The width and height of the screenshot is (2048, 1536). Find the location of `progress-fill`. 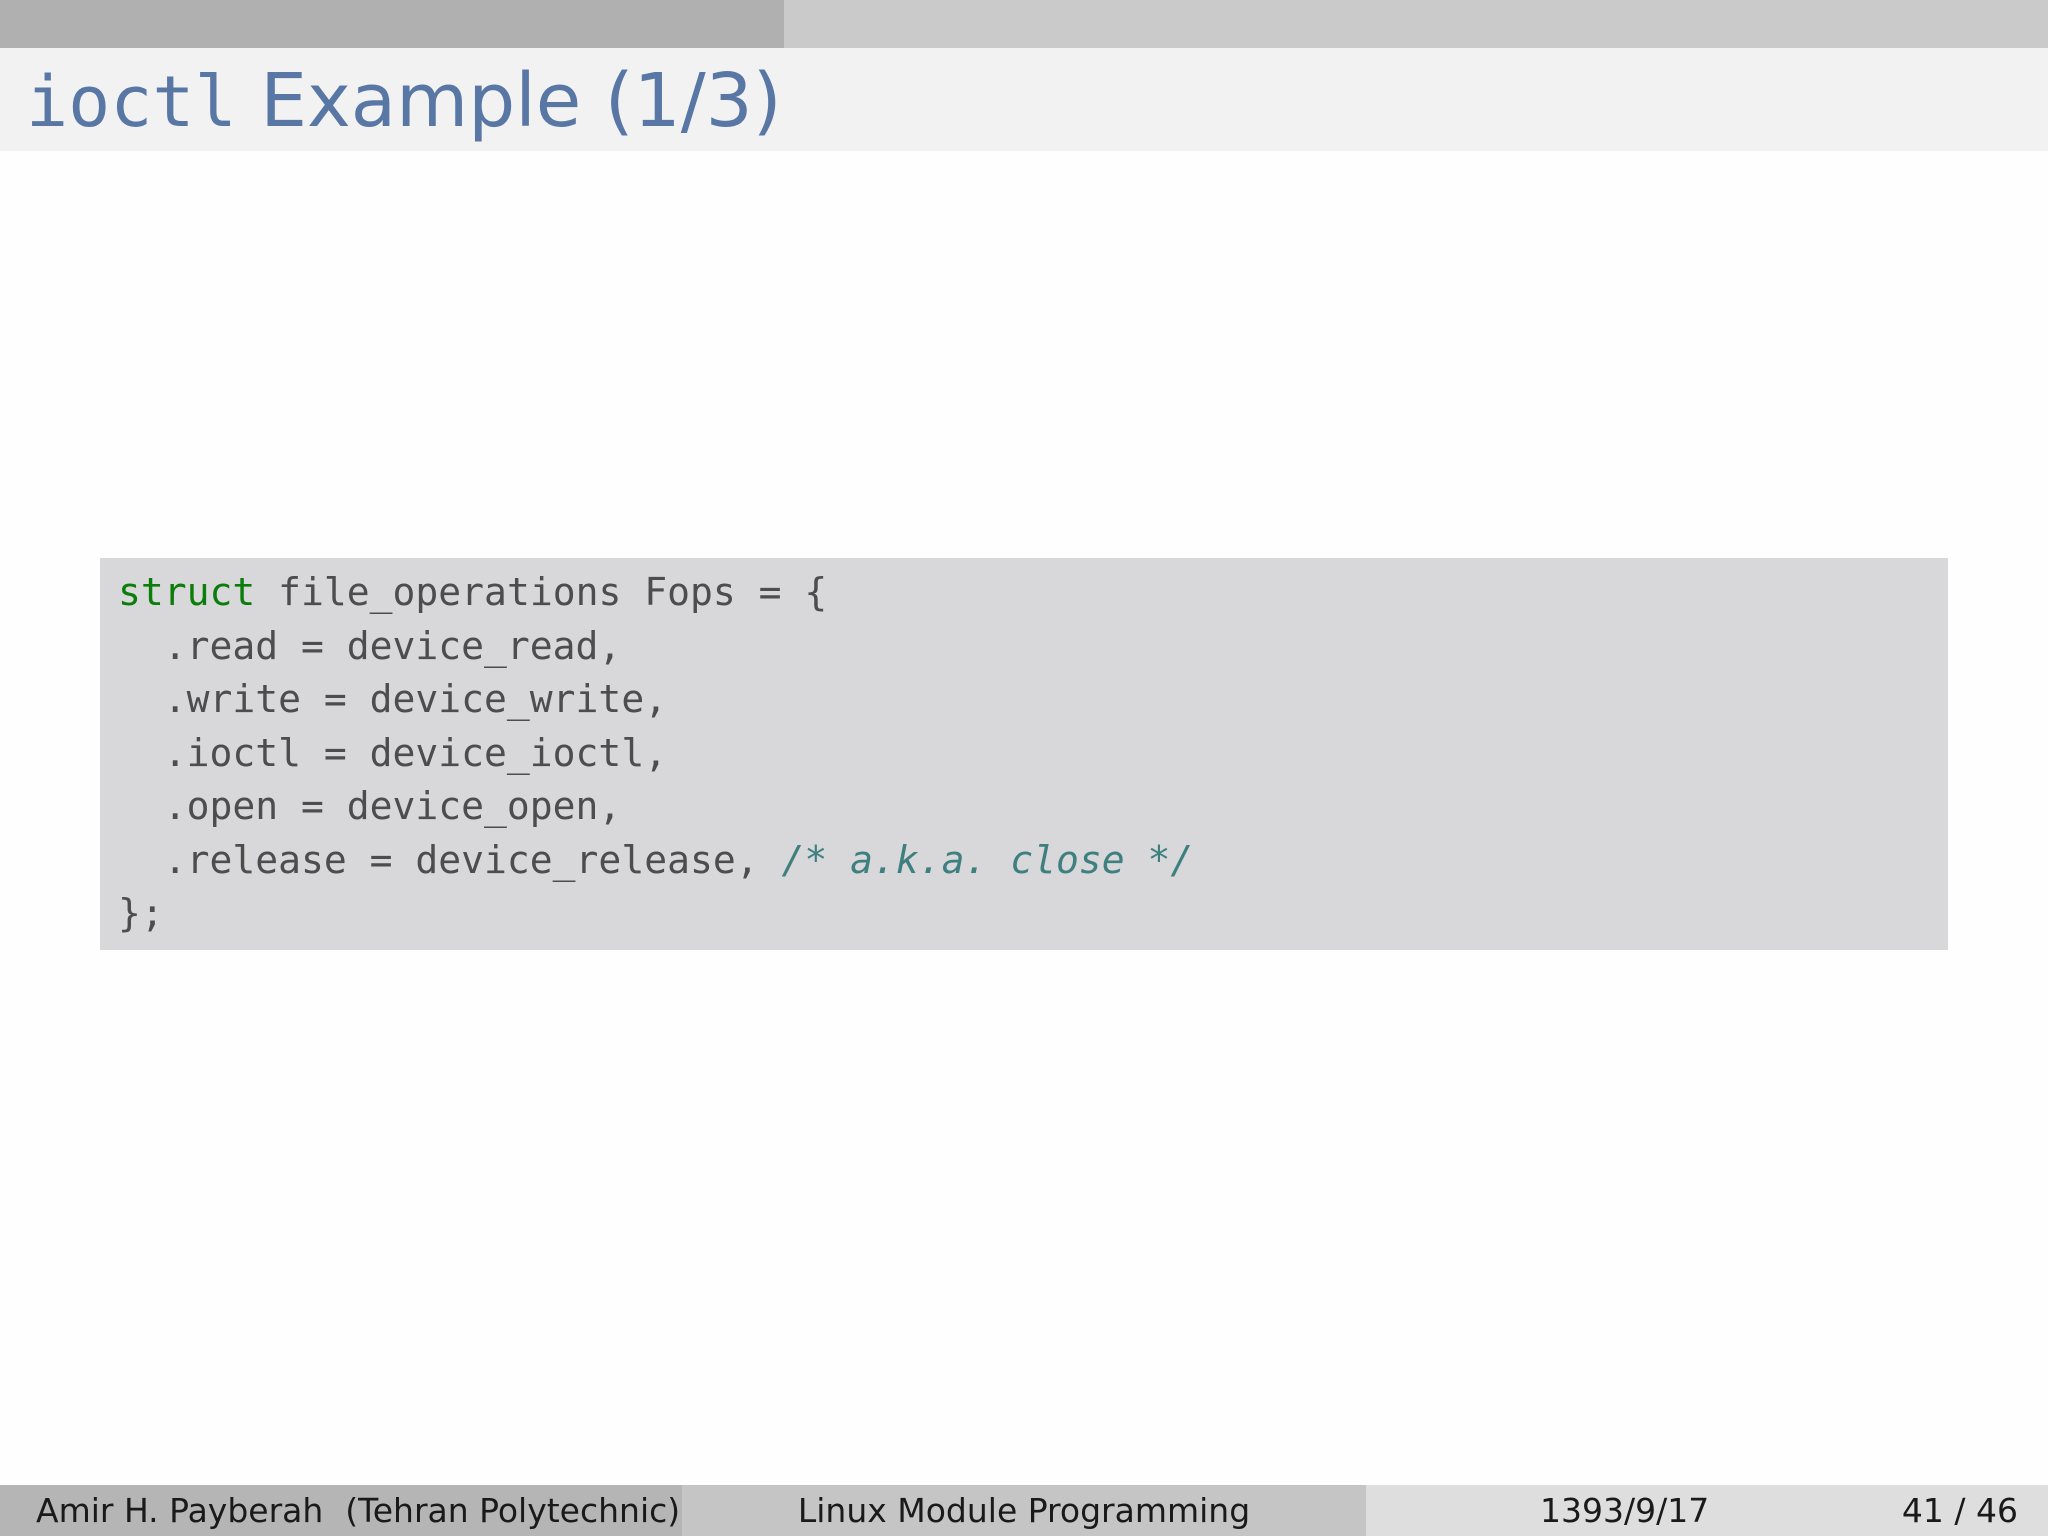

progress-fill is located at coordinates (392, 24).